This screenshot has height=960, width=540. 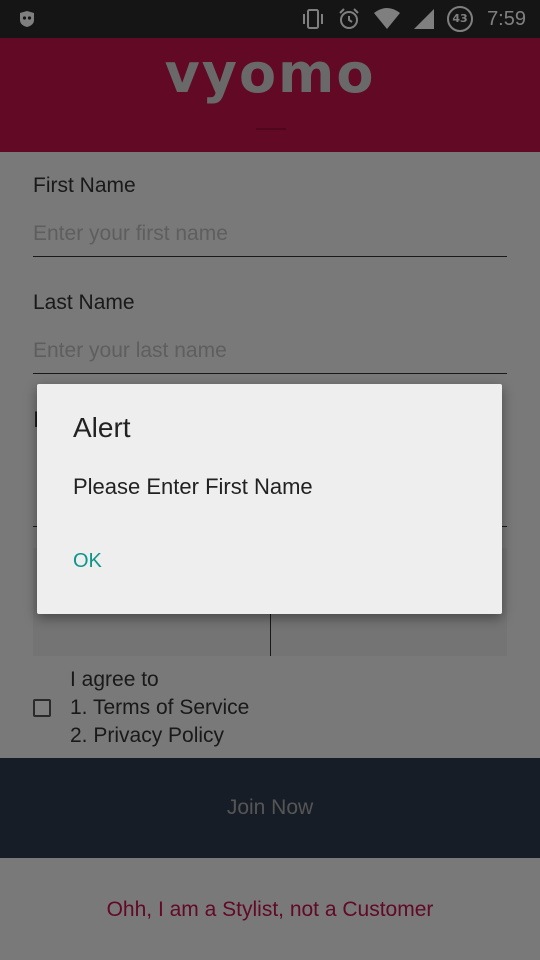 I want to click on dialog-title: Alert, so click(x=102, y=427).